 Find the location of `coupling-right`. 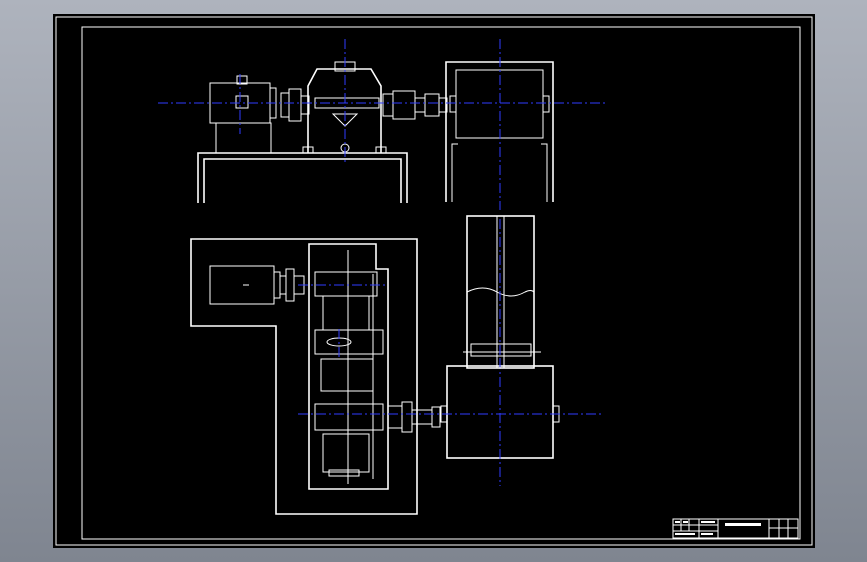

coupling-right is located at coordinates (404, 105).